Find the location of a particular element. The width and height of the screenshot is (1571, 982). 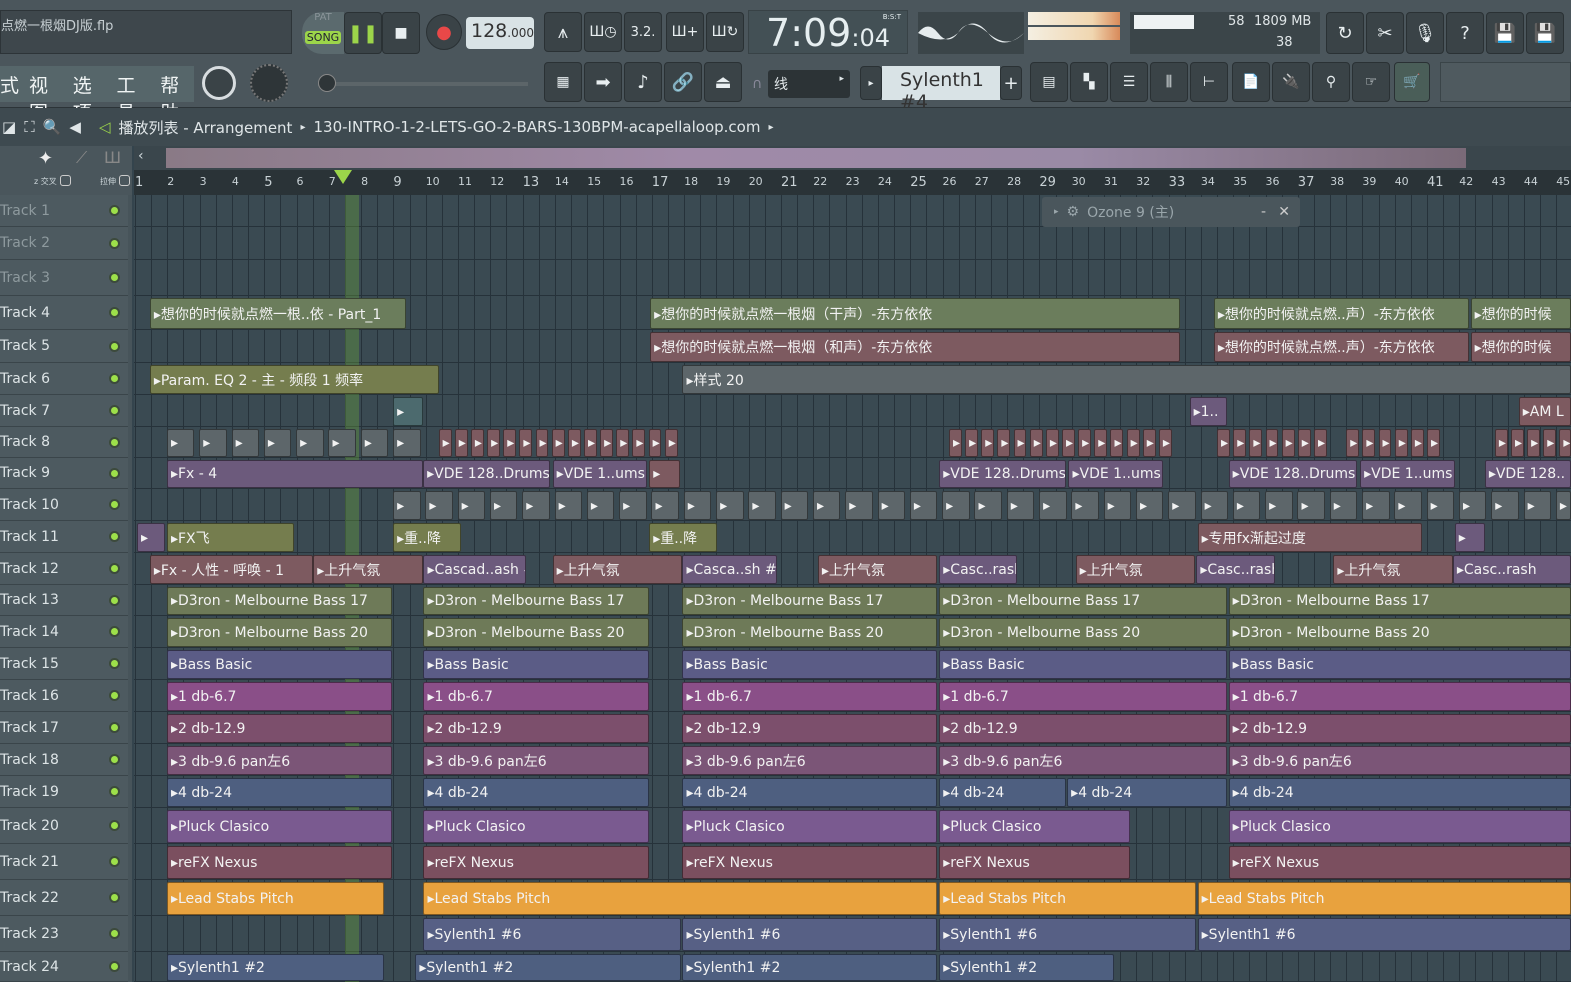

master-pitch-knob is located at coordinates (269, 83).